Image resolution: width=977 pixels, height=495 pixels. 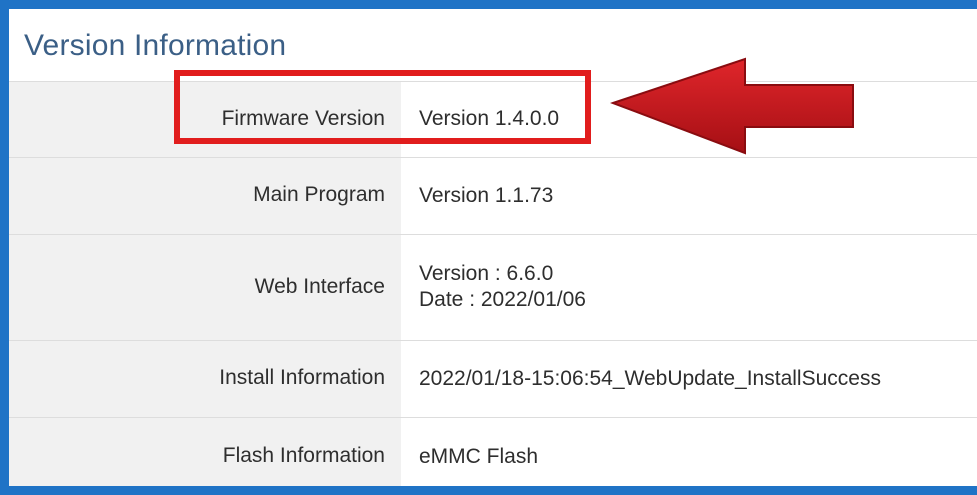 I want to click on main-program-value: Version 1.1.73, so click(x=486, y=195).